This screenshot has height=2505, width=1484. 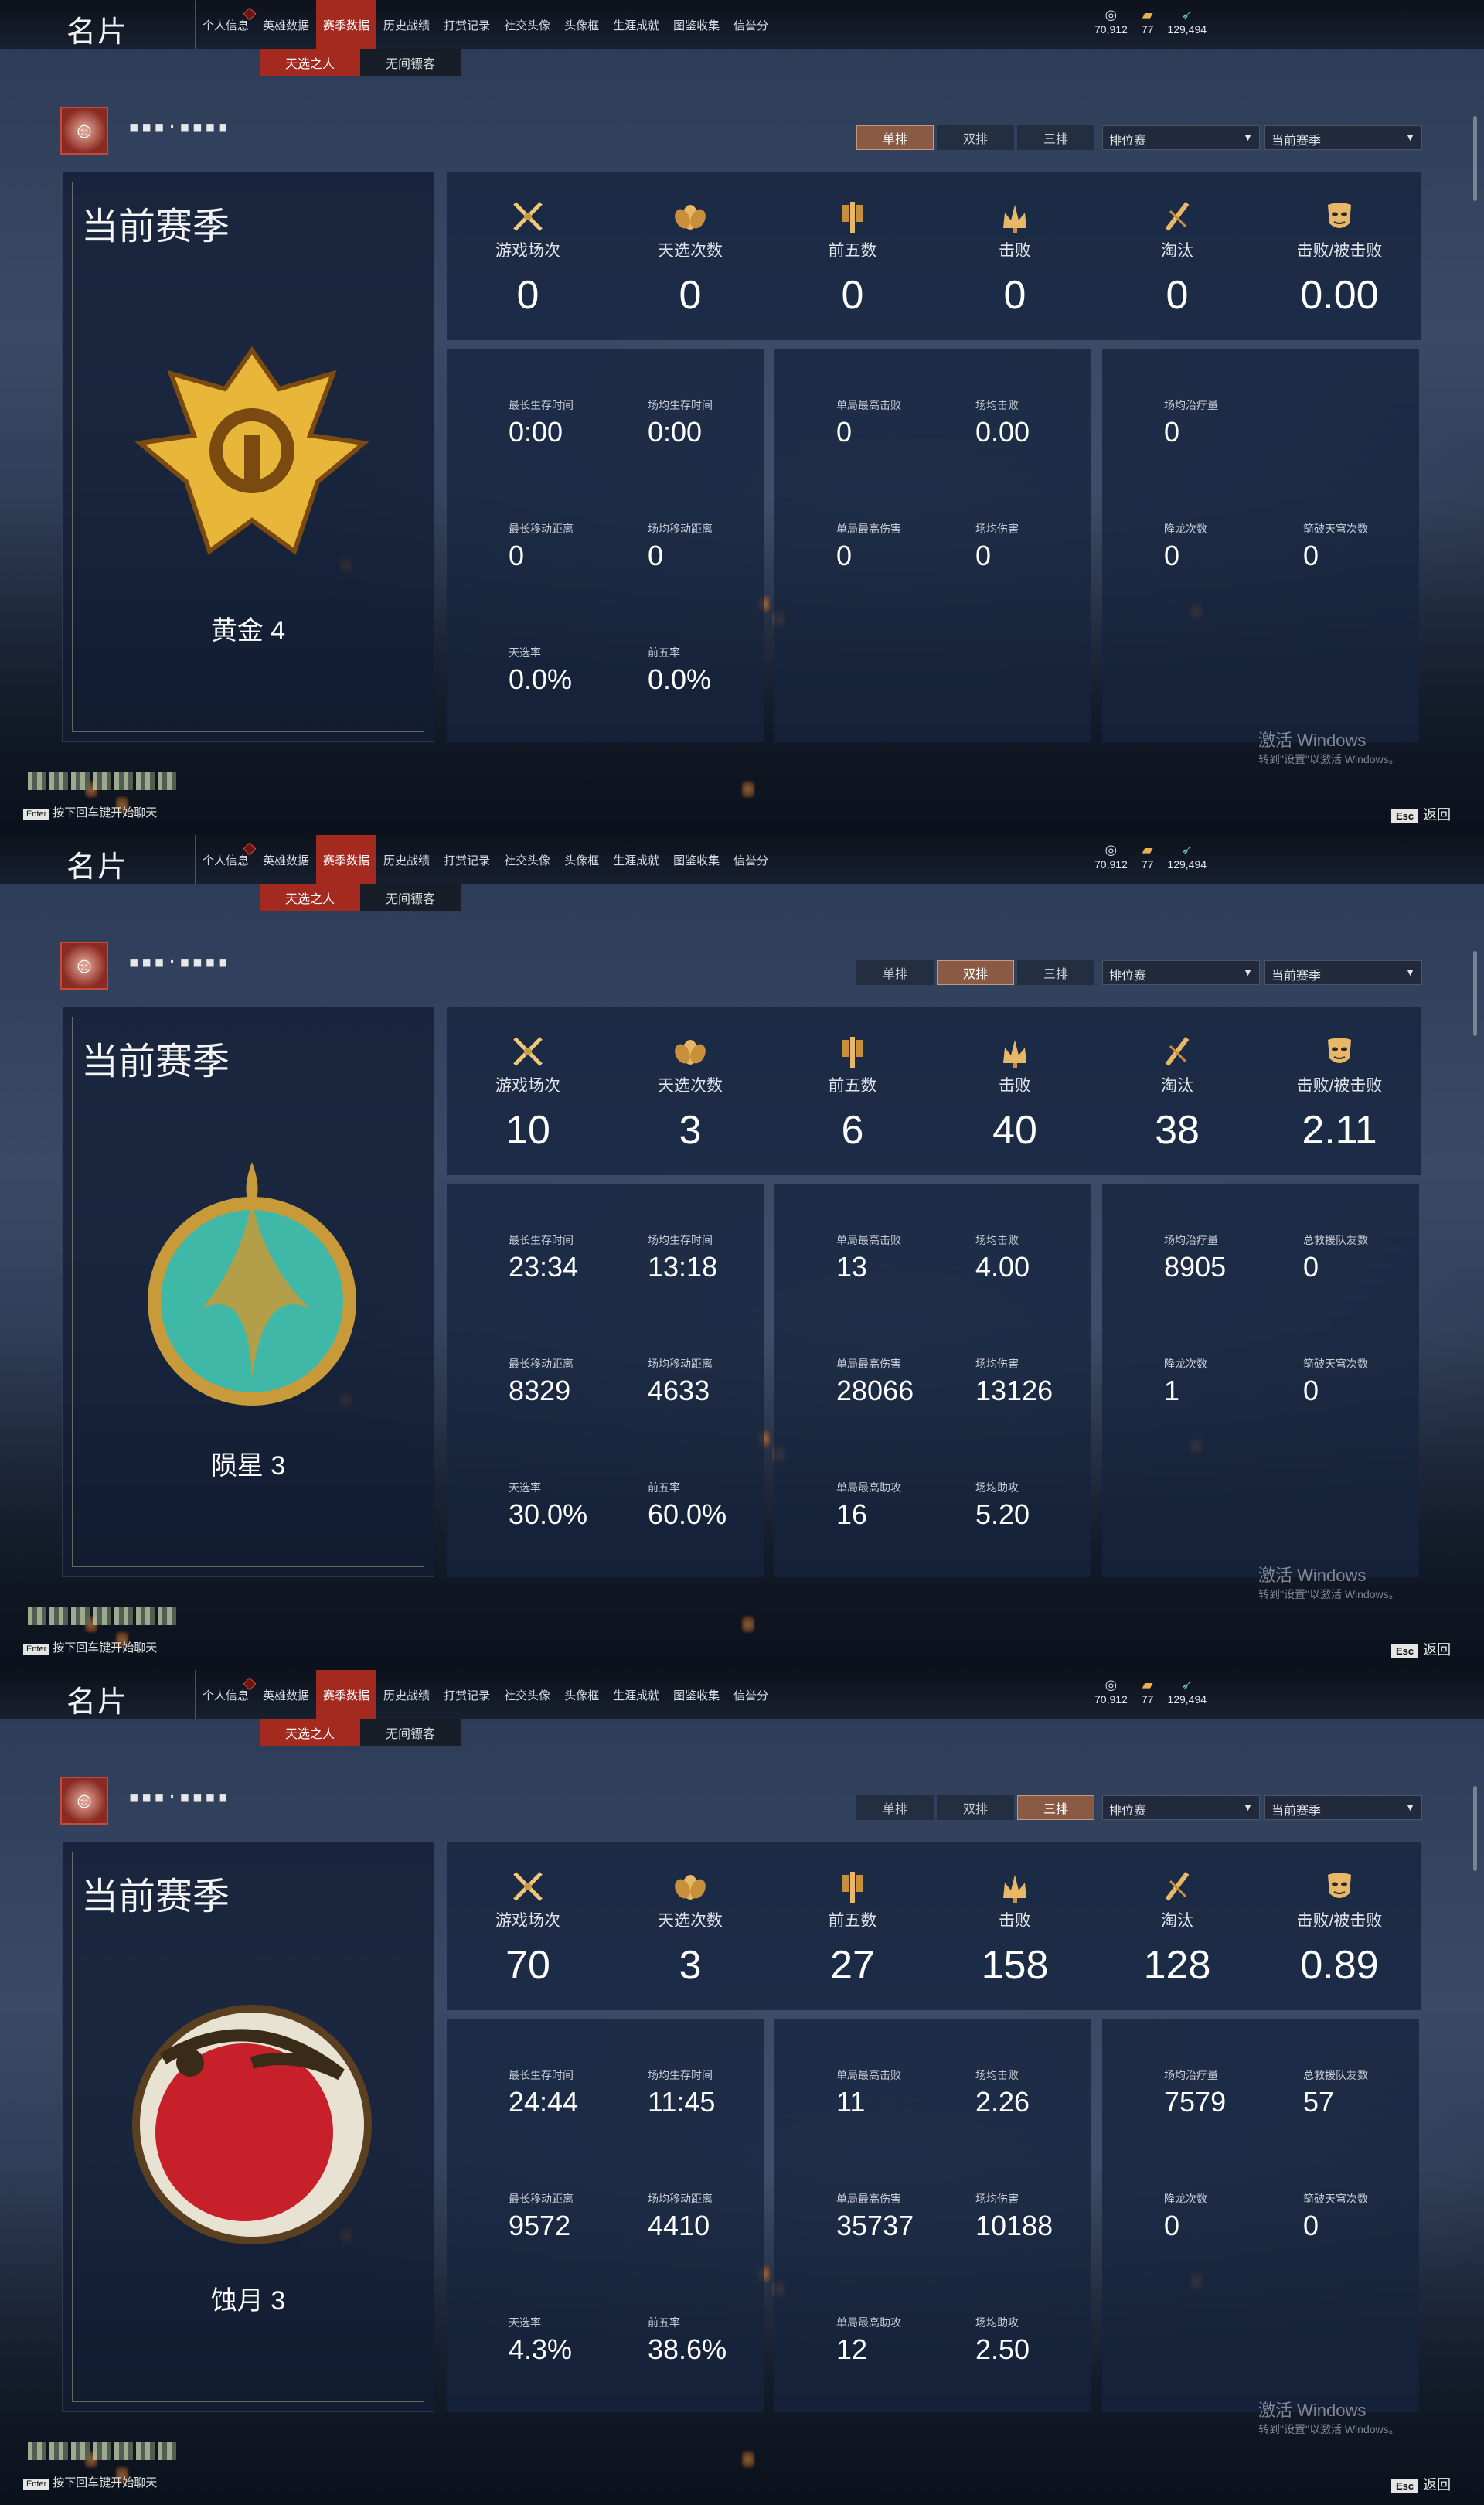 I want to click on watermark-subtitle: 转到"设置"以激活 Windows。, so click(x=1329, y=1594).